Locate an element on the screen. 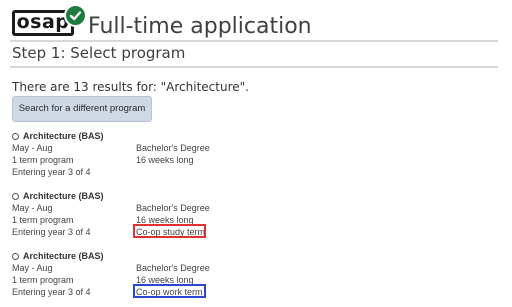  app-title: Full-time application is located at coordinates (200, 26).